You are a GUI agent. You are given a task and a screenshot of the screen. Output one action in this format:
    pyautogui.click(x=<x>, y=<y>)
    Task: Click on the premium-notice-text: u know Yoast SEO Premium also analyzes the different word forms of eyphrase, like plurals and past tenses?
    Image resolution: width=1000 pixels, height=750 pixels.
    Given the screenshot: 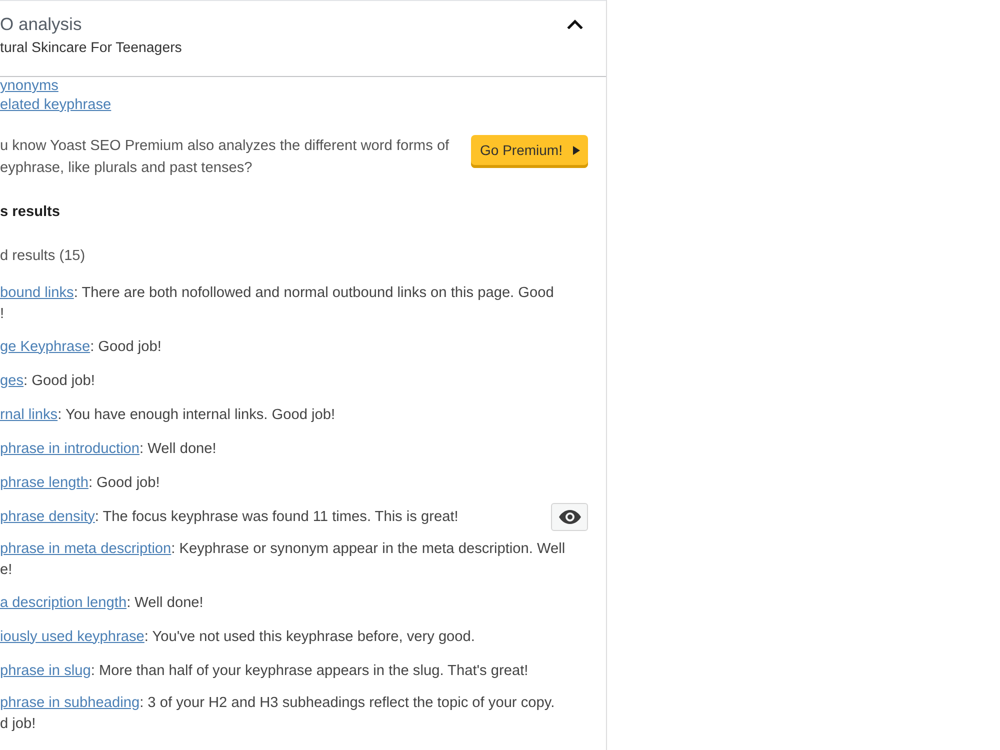 What is the action you would take?
    pyautogui.click(x=225, y=157)
    